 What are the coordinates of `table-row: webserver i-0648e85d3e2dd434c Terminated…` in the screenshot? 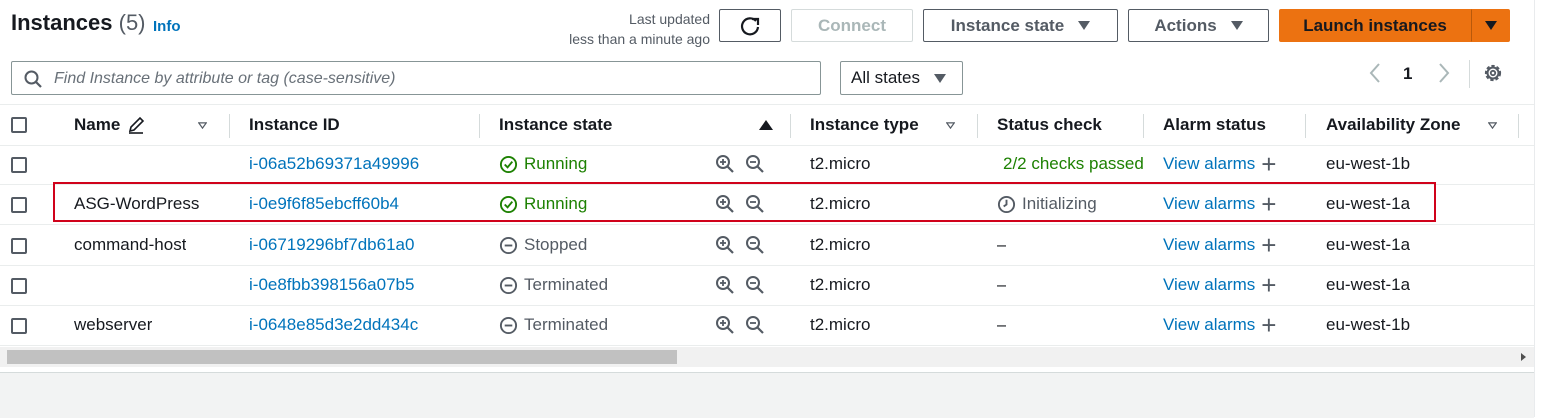 It's located at (767, 325).